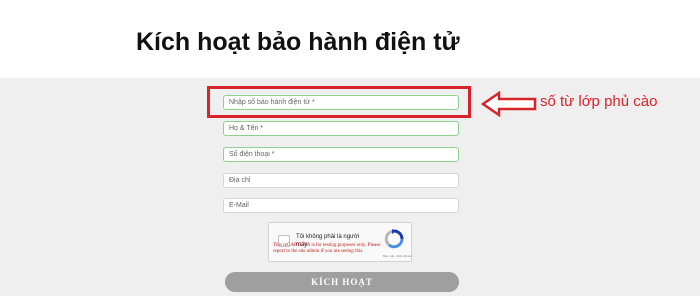 Image resolution: width=700 pixels, height=296 pixels. What do you see at coordinates (397, 256) in the screenshot?
I see `recaptcha-terms-links: Bảo mật - Điều khoản` at bounding box center [397, 256].